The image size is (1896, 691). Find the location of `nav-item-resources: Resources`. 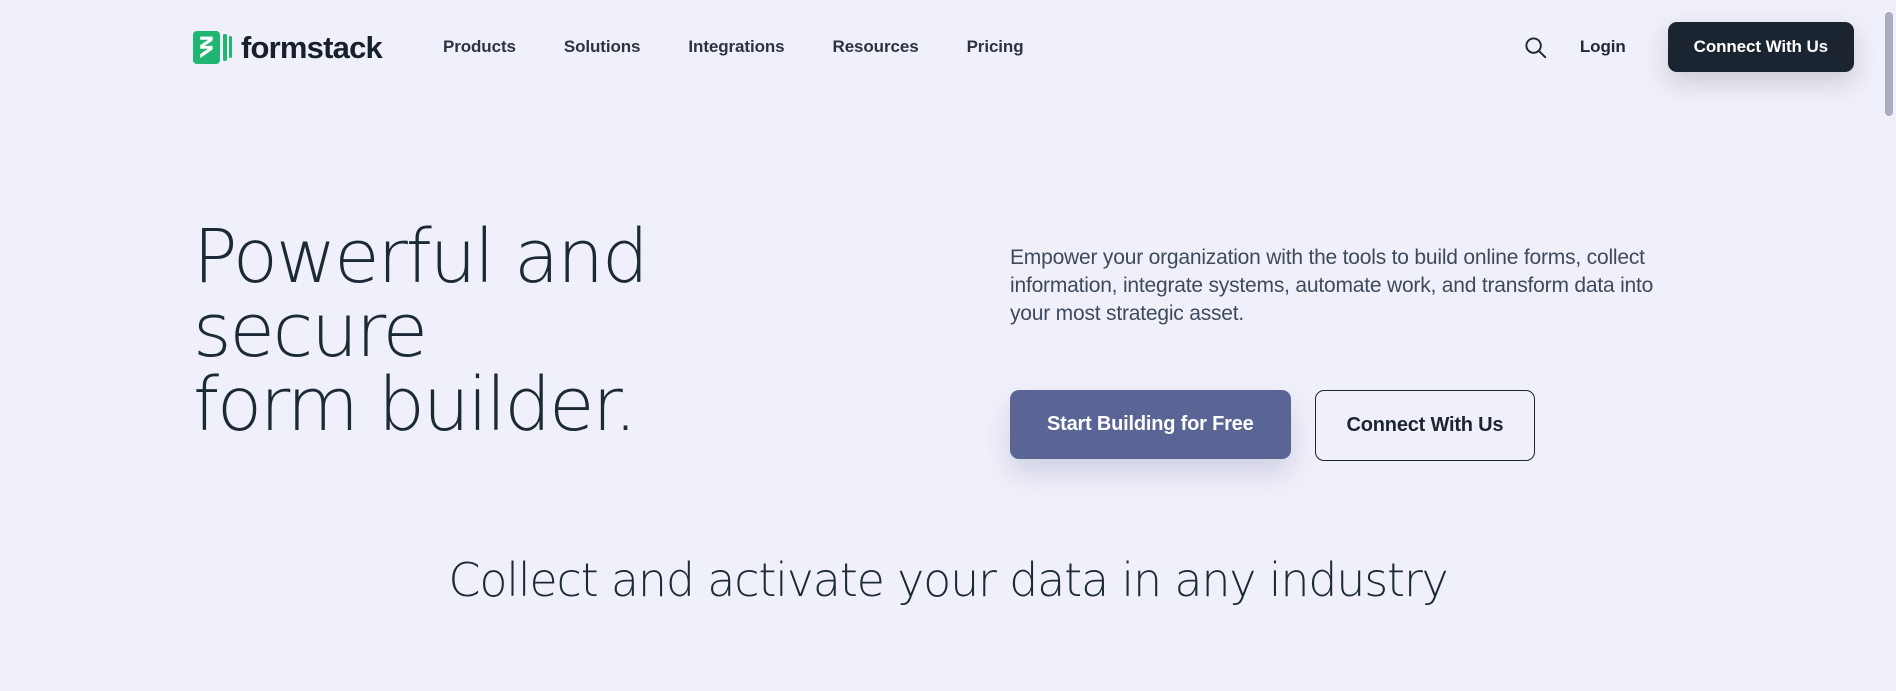

nav-item-resources: Resources is located at coordinates (876, 47).